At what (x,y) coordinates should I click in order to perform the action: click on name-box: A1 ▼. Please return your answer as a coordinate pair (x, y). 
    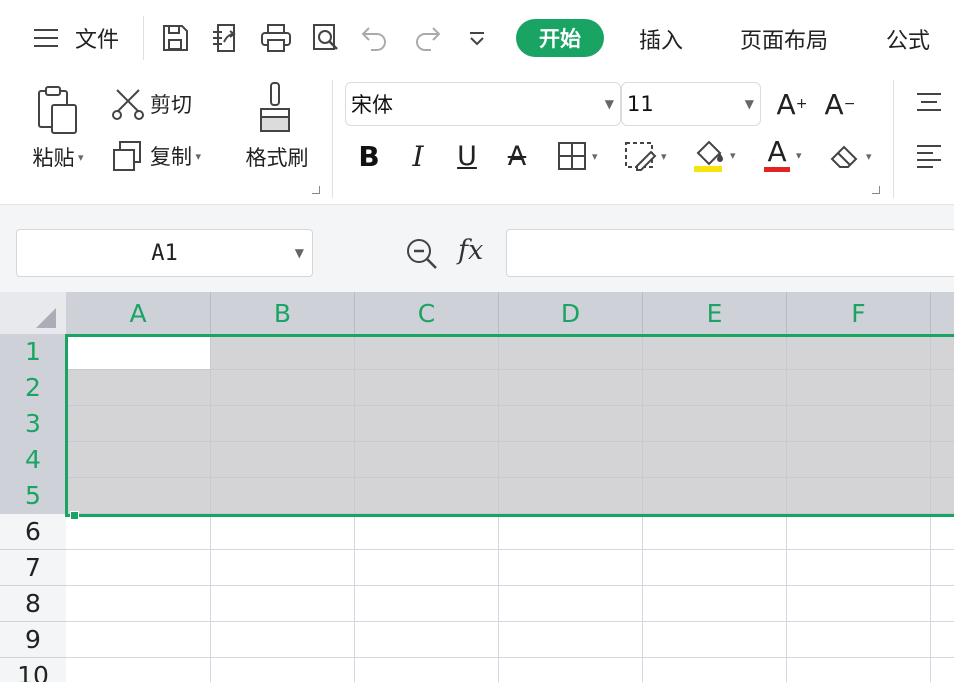
    Looking at the image, I should click on (164, 253).